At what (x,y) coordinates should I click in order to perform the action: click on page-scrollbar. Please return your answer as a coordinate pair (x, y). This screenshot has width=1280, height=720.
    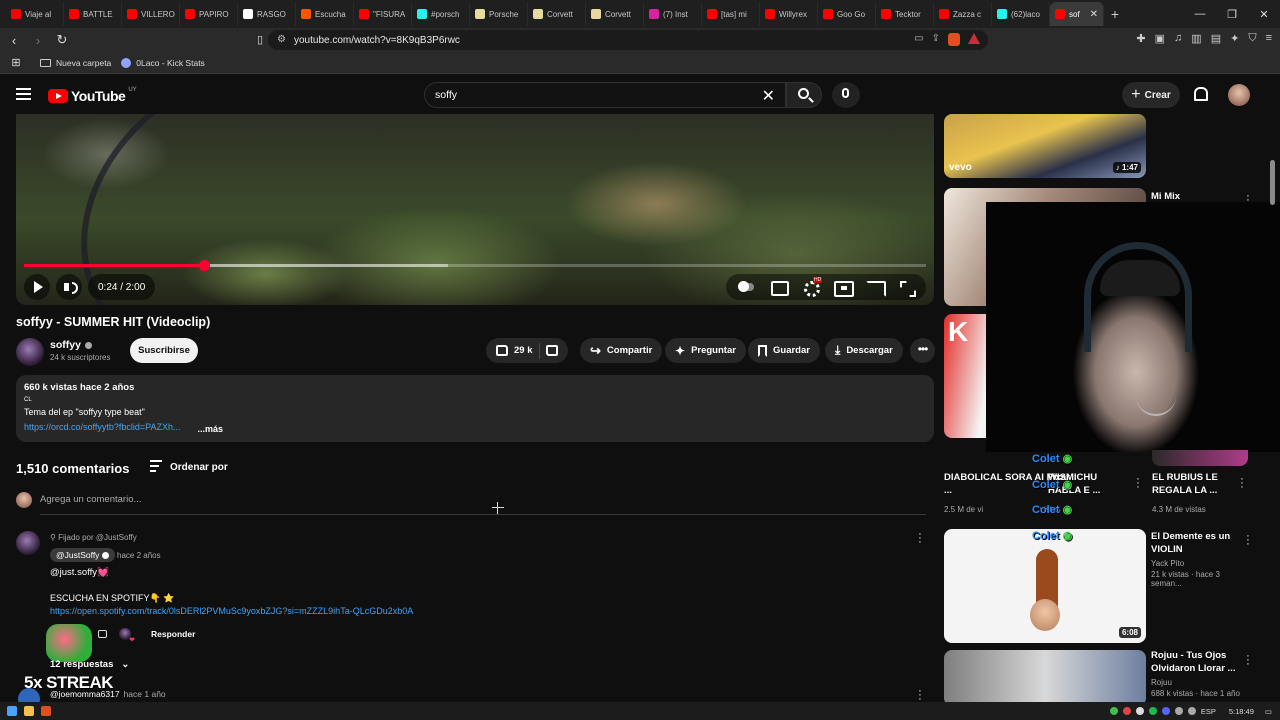
    Looking at the image, I should click on (1272, 182).